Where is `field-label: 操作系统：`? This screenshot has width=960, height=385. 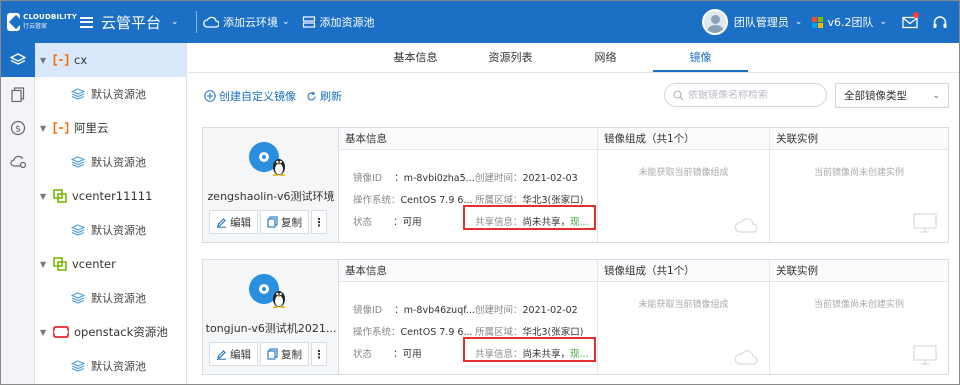 field-label: 操作系统： is located at coordinates (377, 332).